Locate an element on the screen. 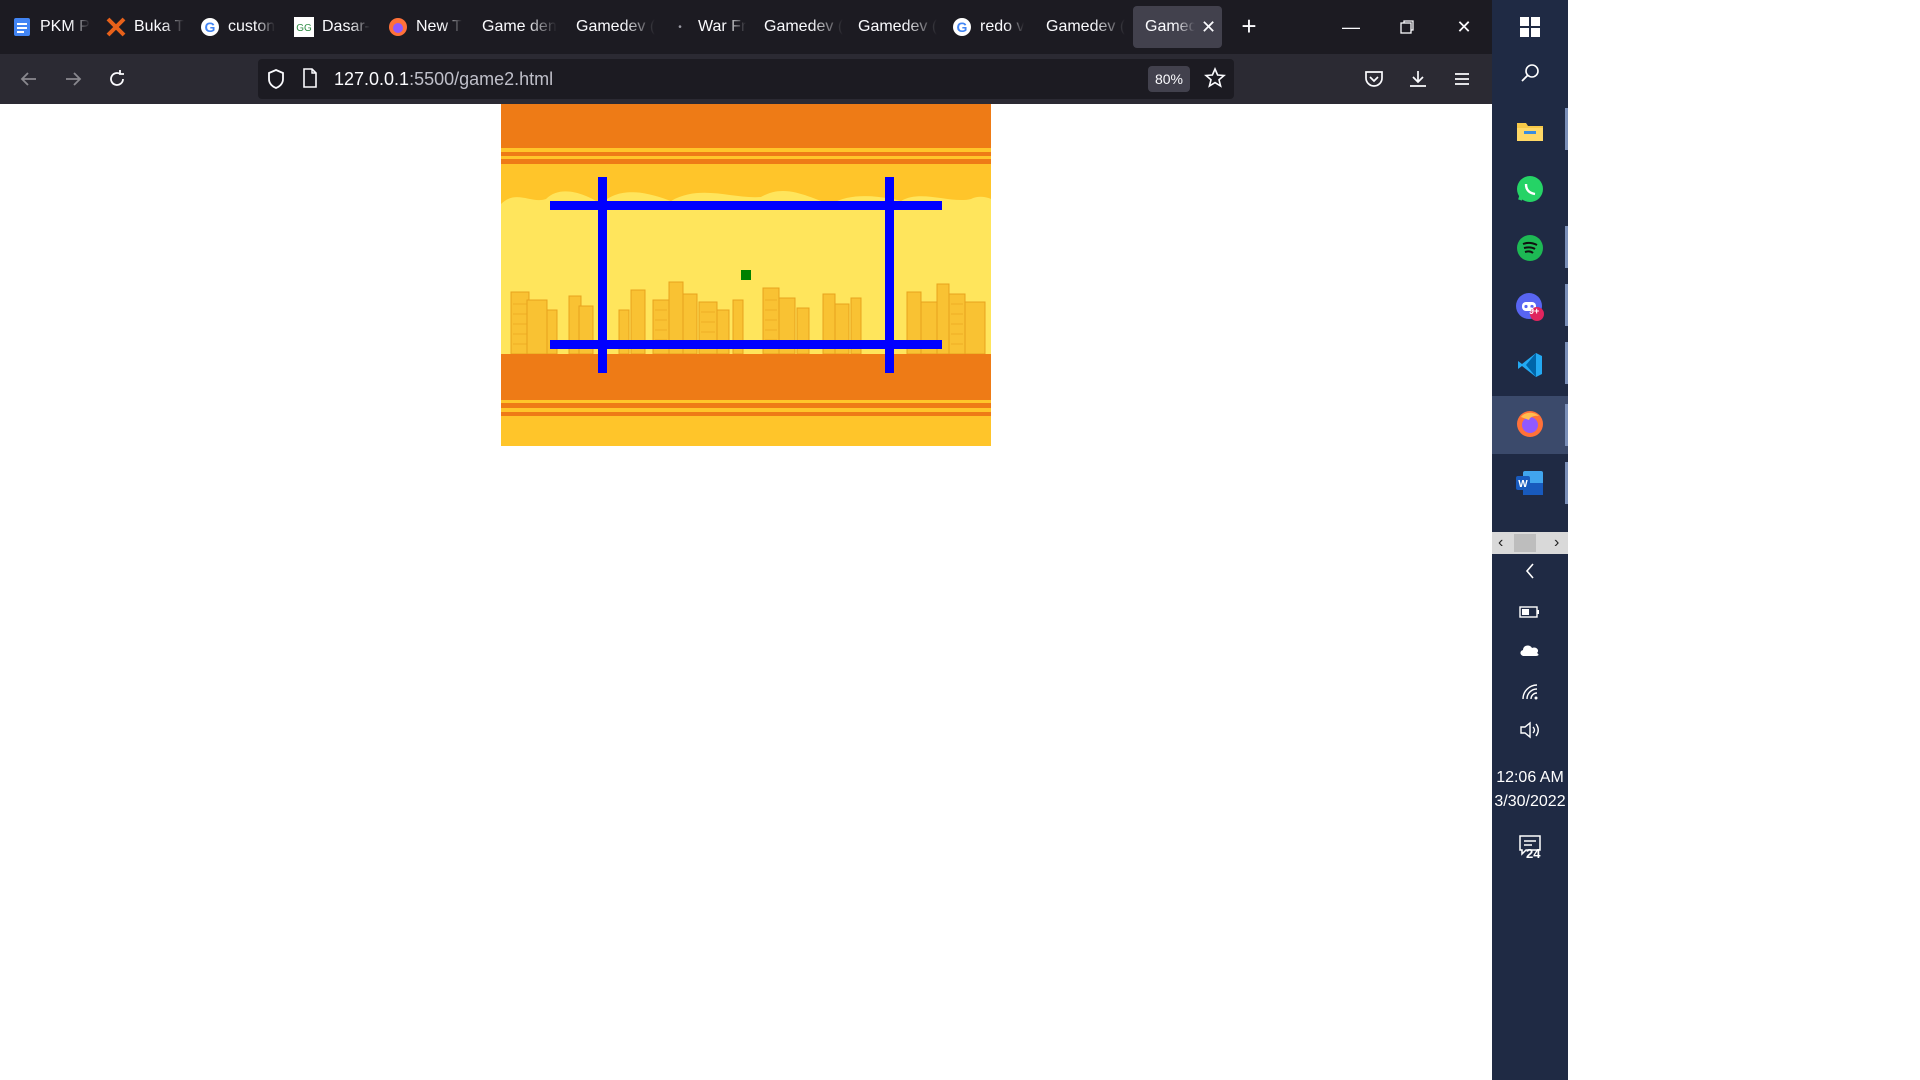  taskbar-scrollbar: ‹ › is located at coordinates (1530, 543).